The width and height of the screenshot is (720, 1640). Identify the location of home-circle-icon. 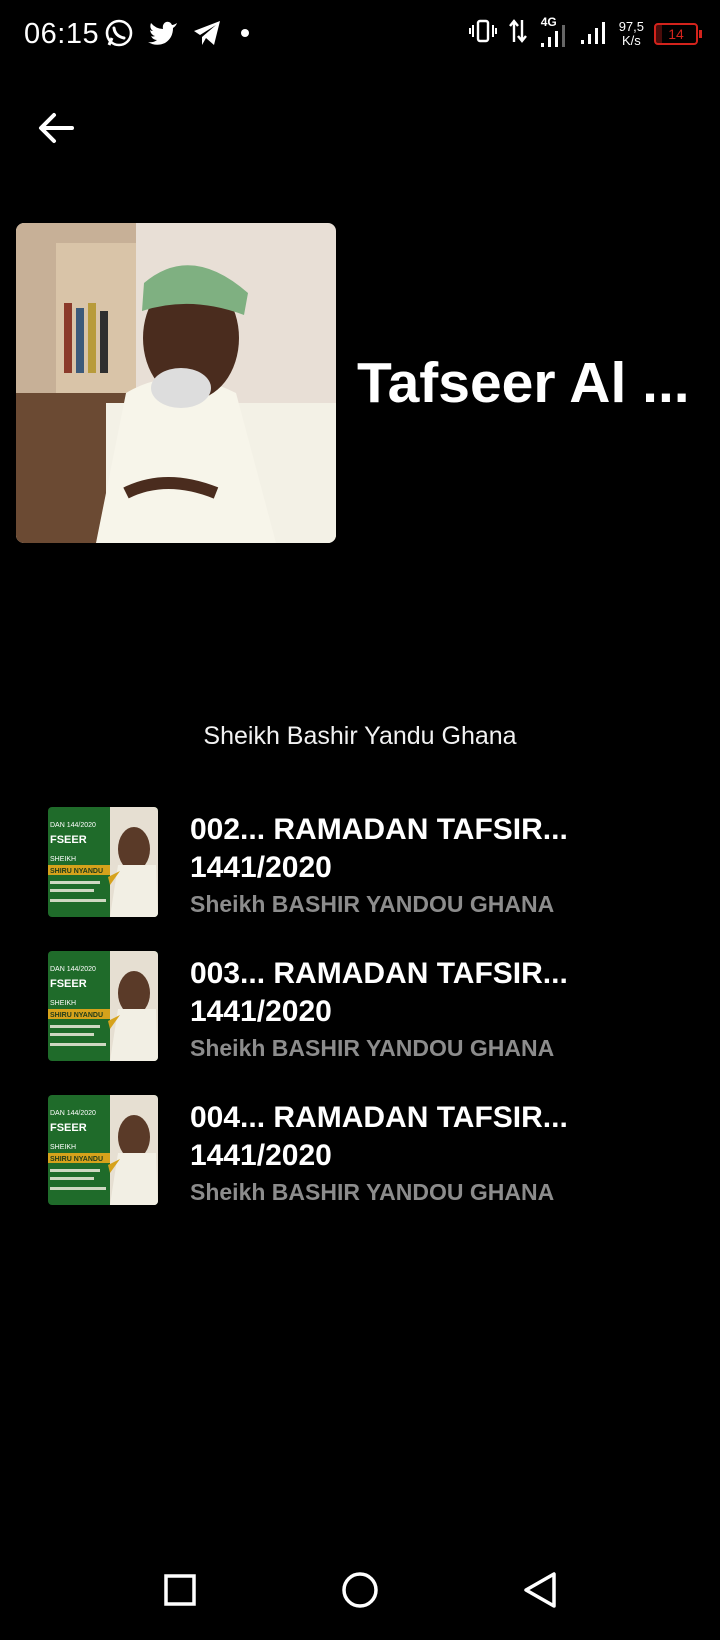
(360, 1594).